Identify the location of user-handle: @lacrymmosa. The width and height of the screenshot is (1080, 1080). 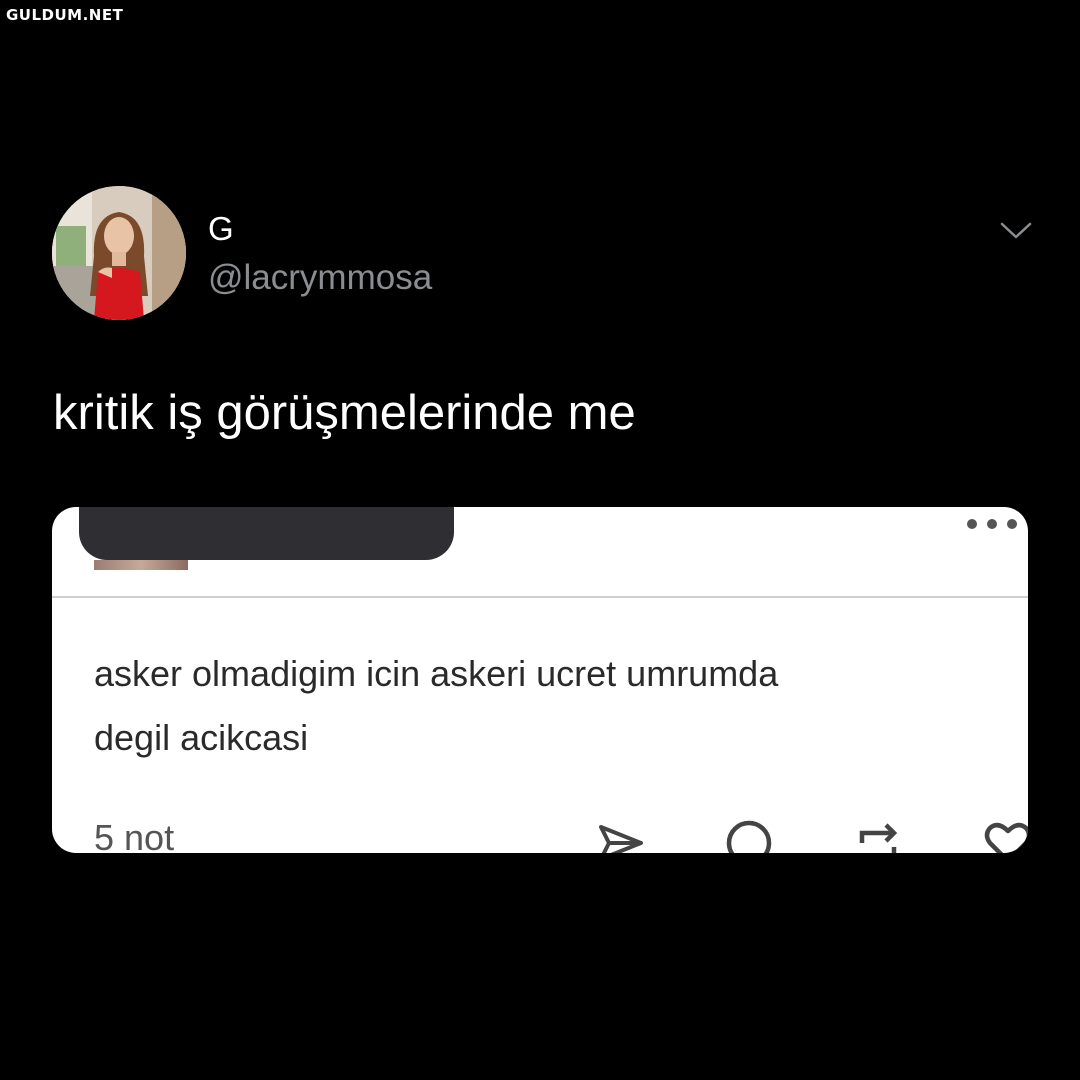
(320, 278).